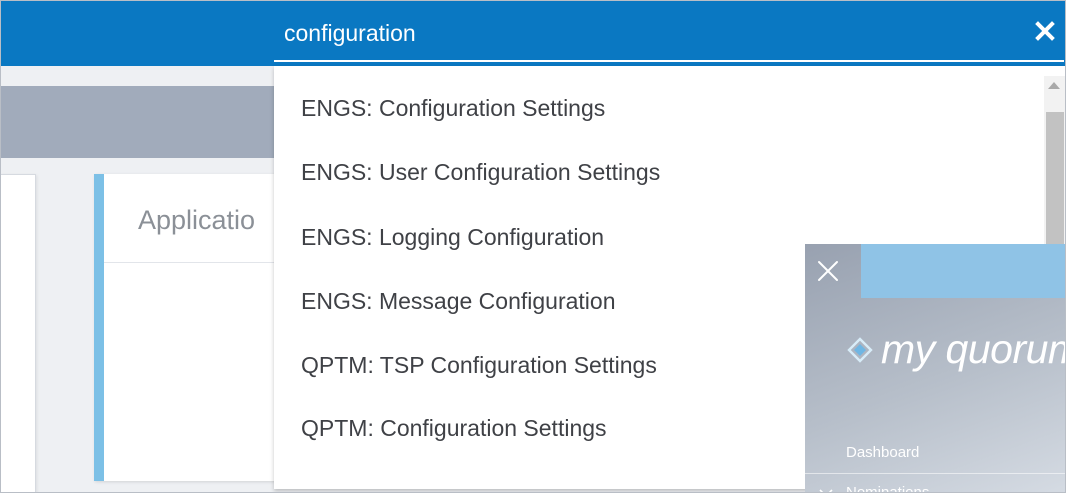  I want to click on suggestion-item: QPTM: Configuration Settings, so click(454, 428).